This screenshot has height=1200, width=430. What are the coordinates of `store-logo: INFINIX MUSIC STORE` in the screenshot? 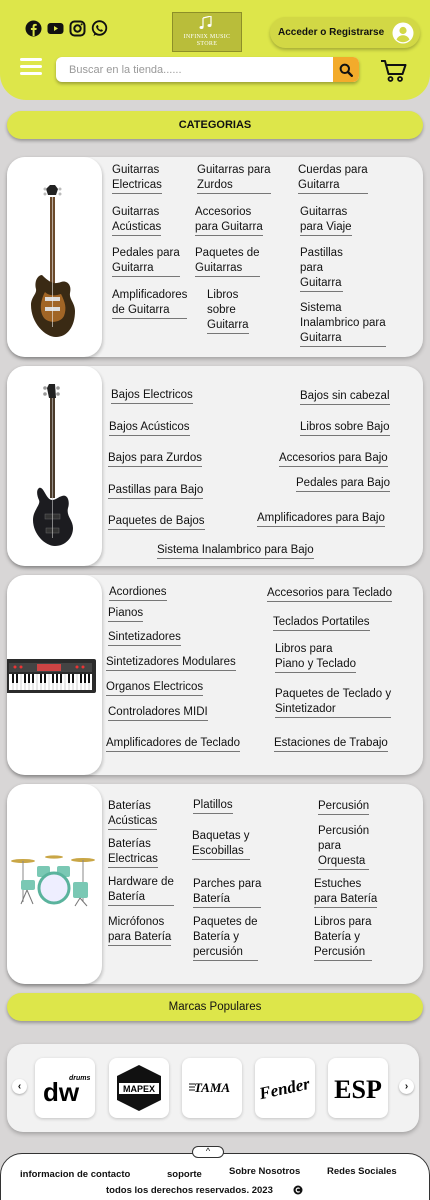 It's located at (207, 32).